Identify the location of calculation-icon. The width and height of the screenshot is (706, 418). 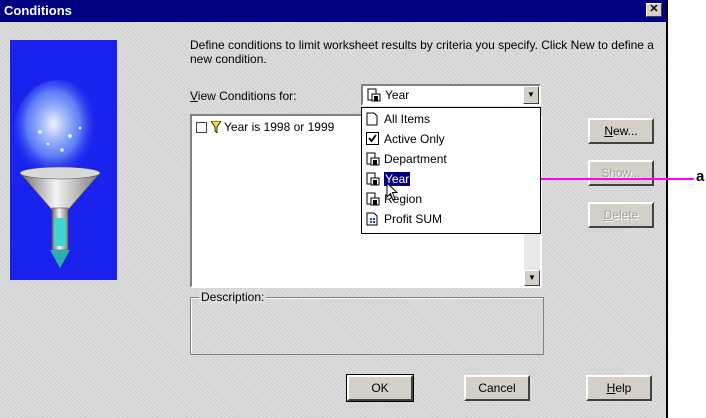
(373, 220).